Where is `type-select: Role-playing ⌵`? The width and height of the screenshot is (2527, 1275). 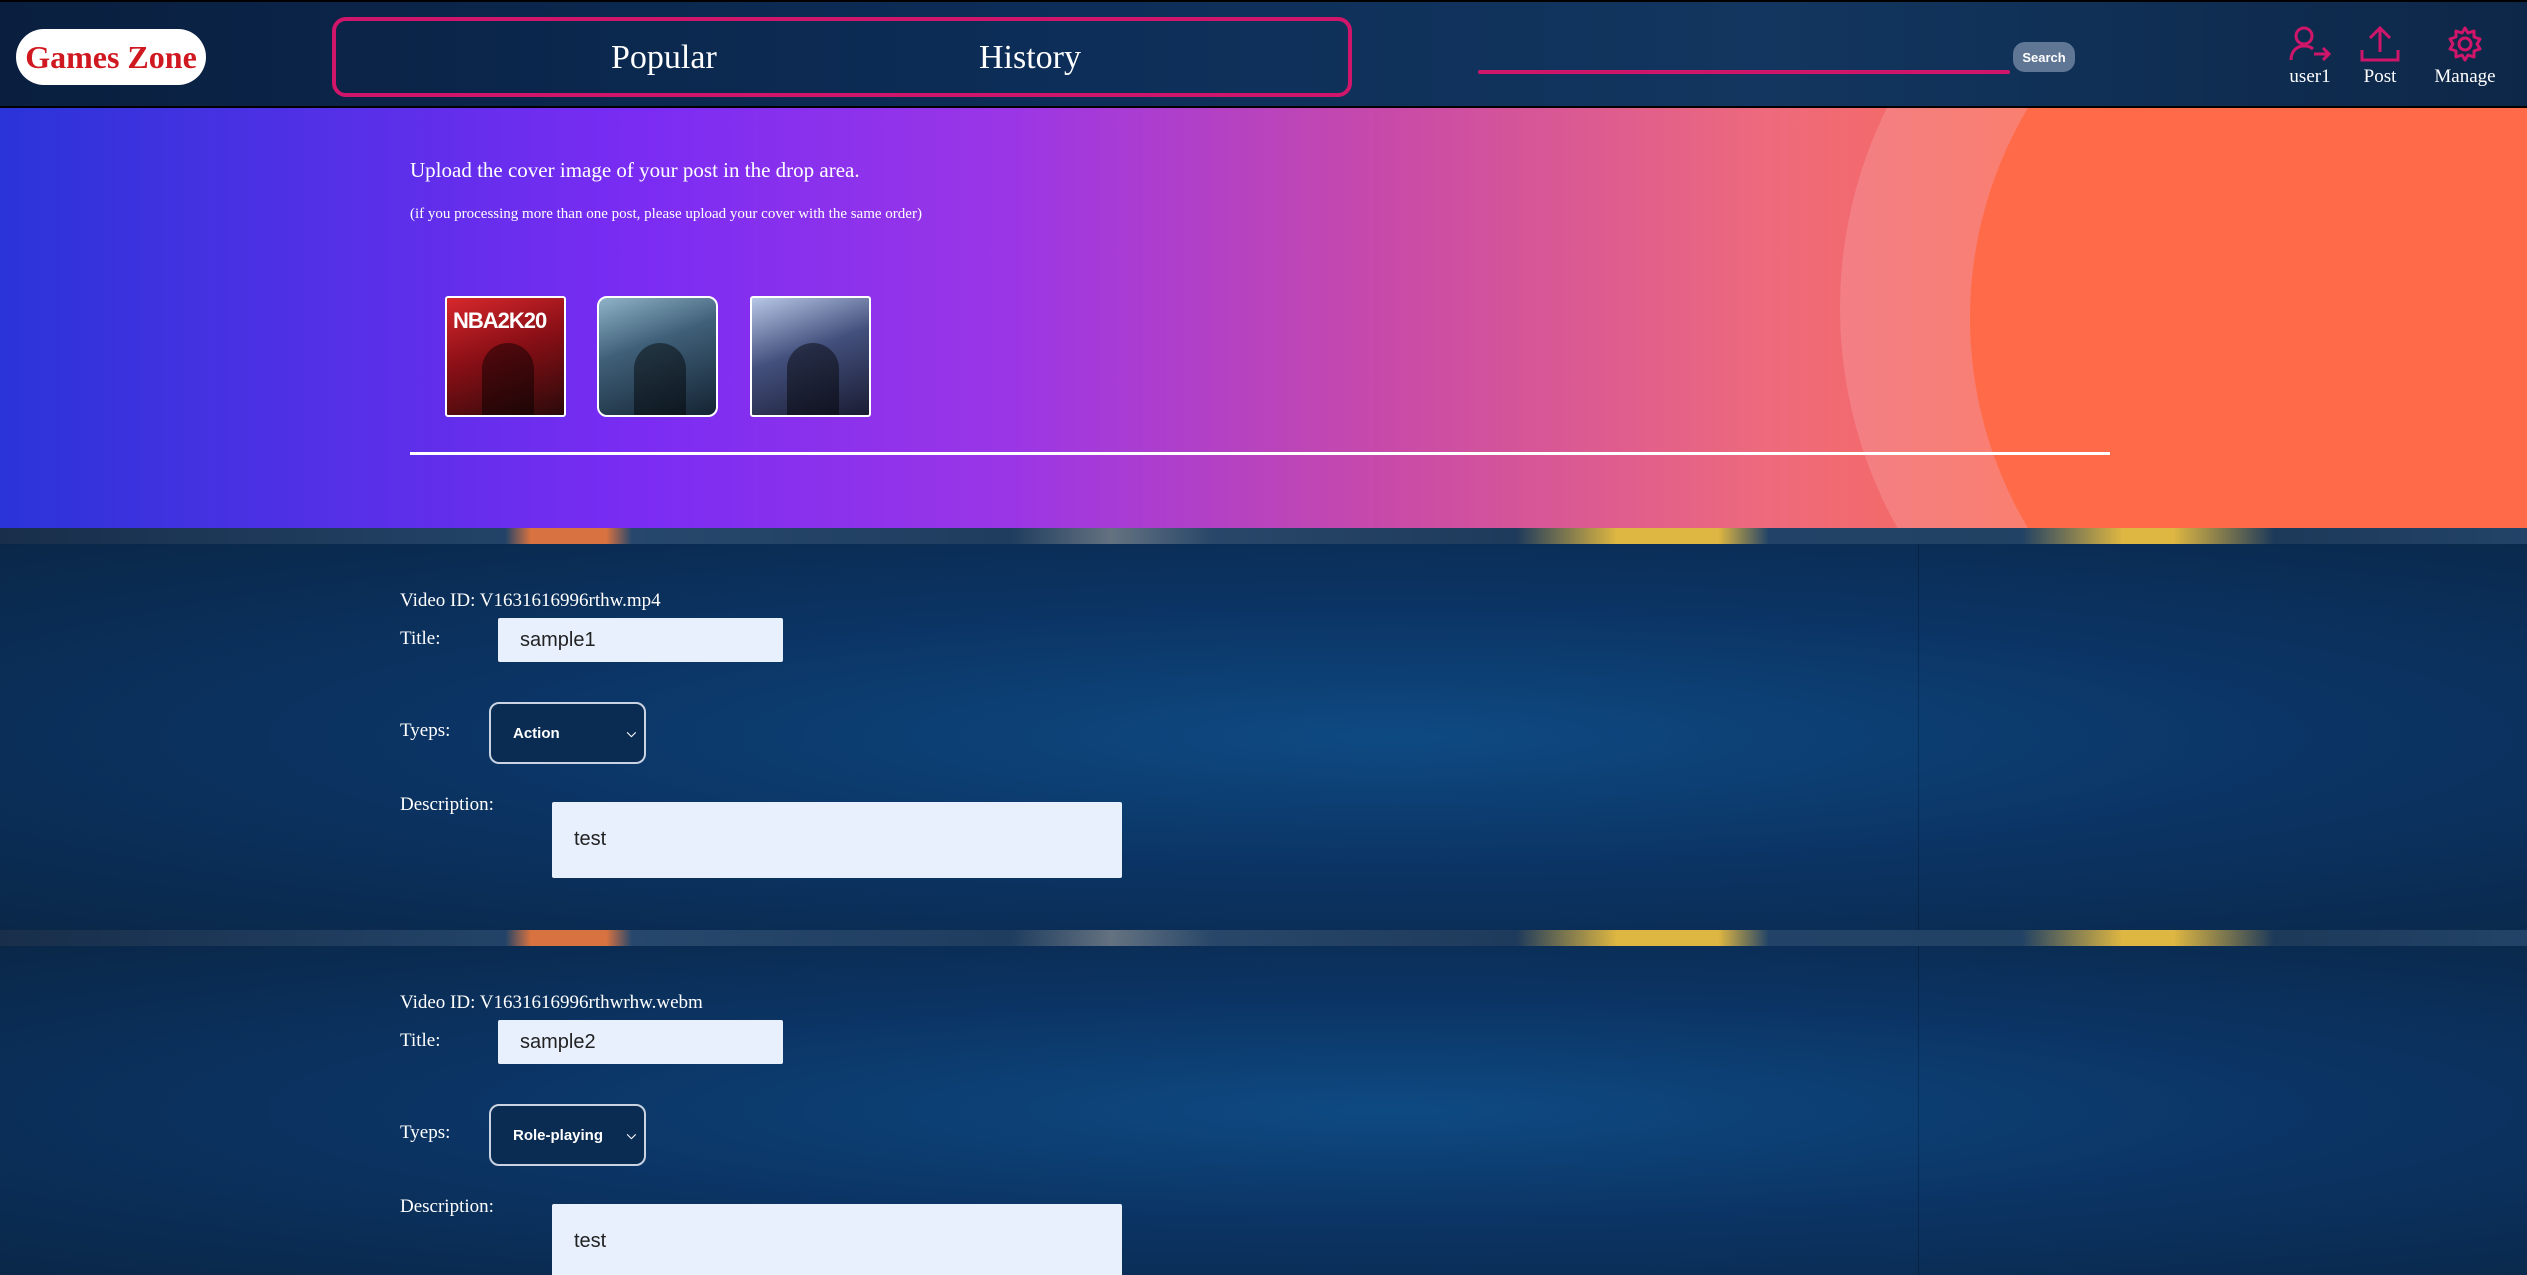 type-select: Role-playing ⌵ is located at coordinates (567, 1135).